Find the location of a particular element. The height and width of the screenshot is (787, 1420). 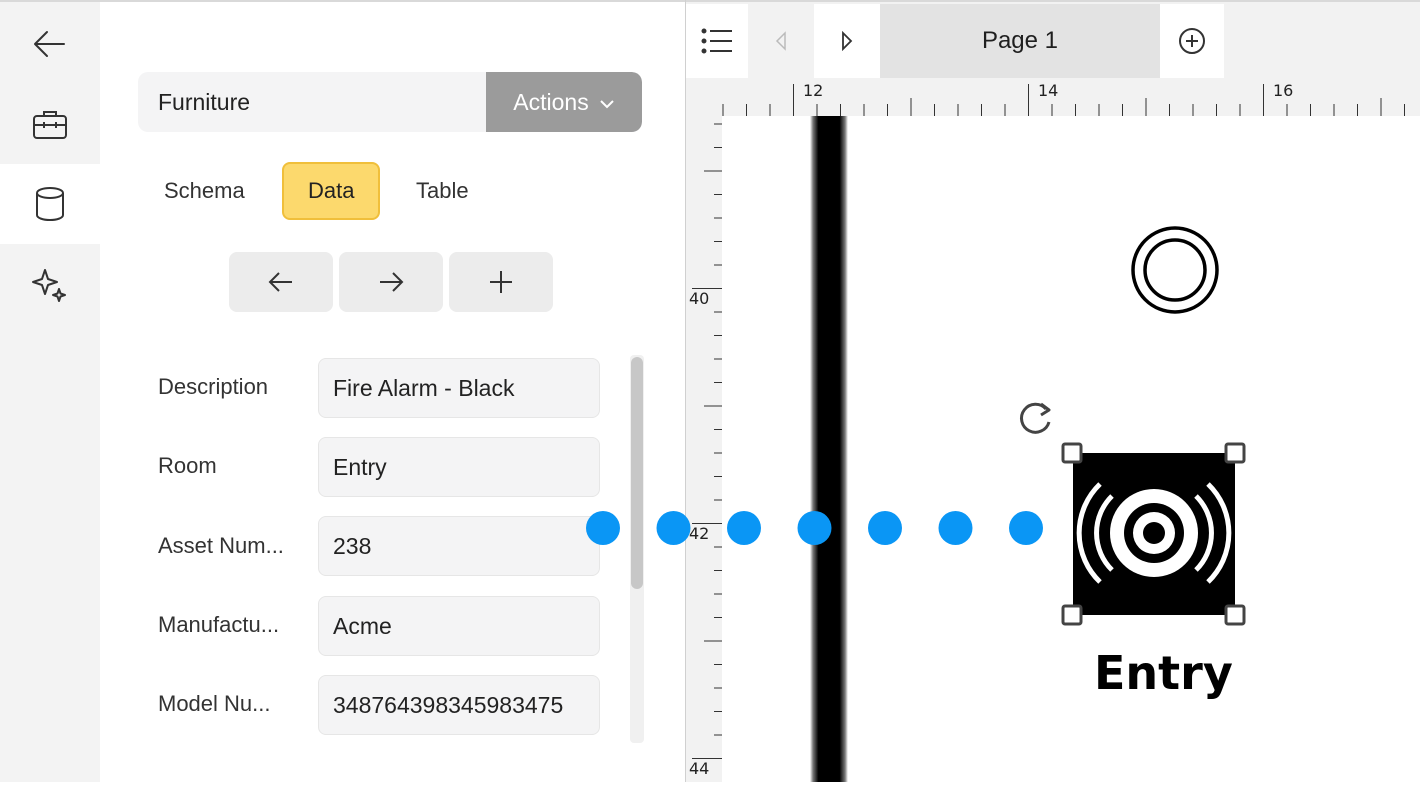

ruler-label-42: 42 is located at coordinates (699, 533).